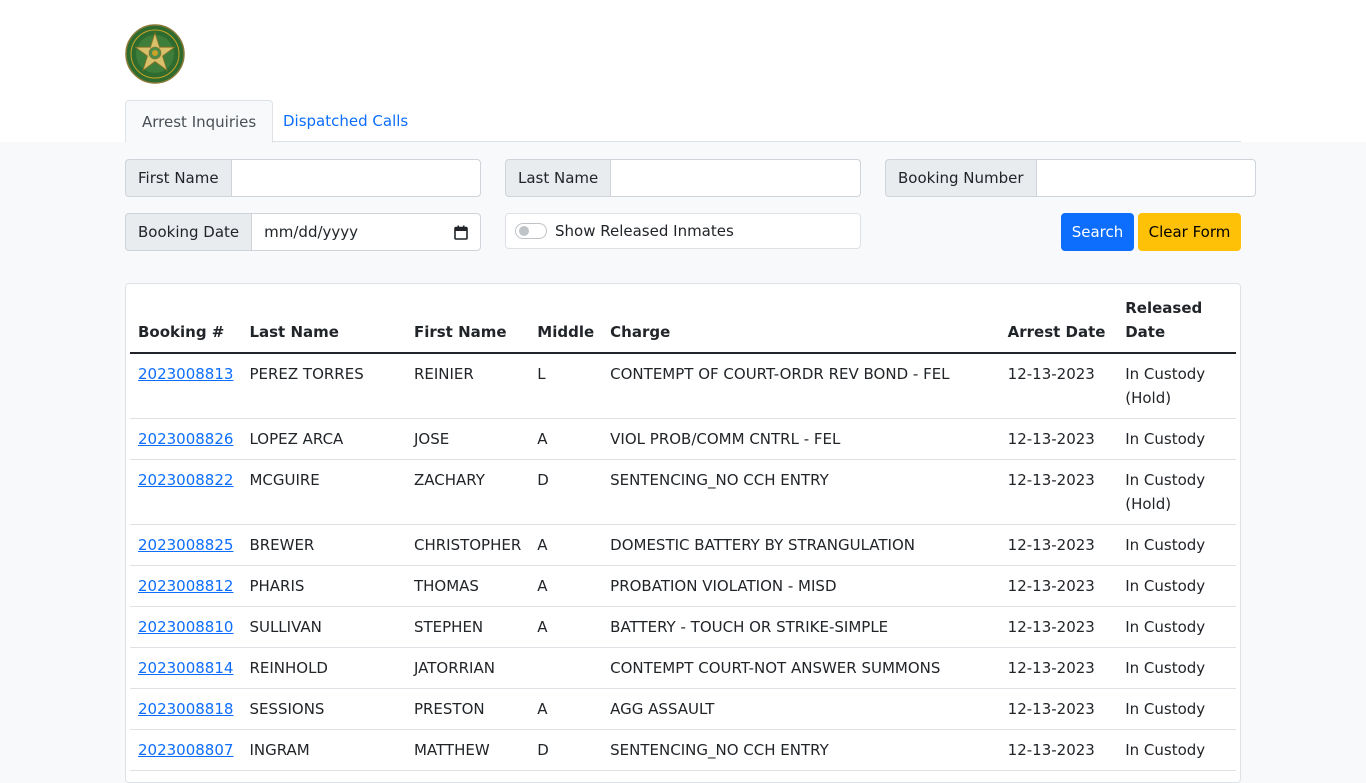 This screenshot has width=1366, height=783. I want to click on tab-dispatched-calls: Dispatched Calls, so click(345, 121).